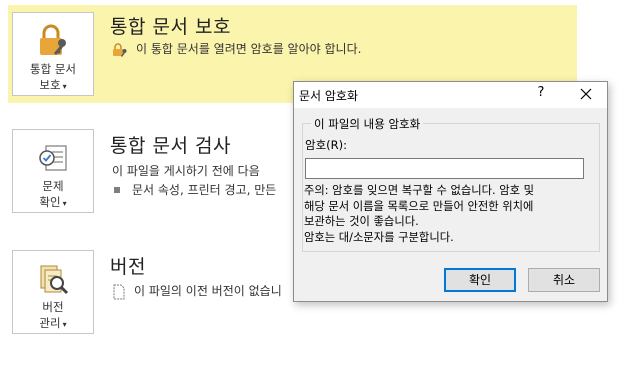  I want to click on check-issues-tile-label-line1: 문제, so click(53, 186).